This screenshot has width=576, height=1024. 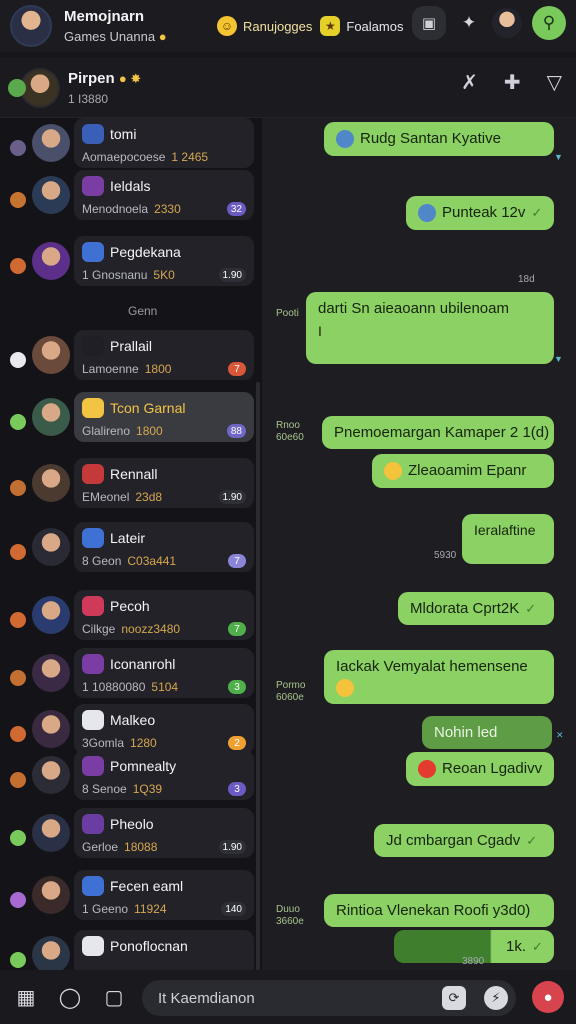 What do you see at coordinates (293, 998) in the screenshot?
I see `message-input` at bounding box center [293, 998].